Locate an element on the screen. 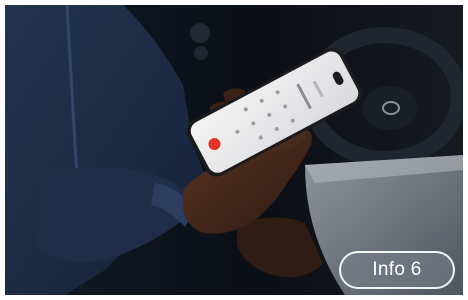 The width and height of the screenshot is (468, 300). info-badge-label: Info 6 is located at coordinates (397, 269).